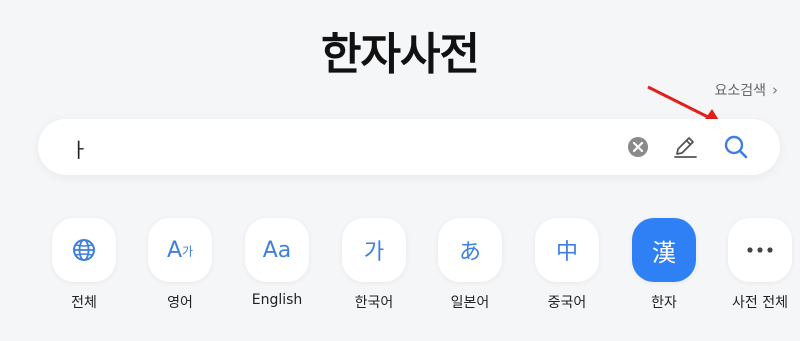  What do you see at coordinates (188, 251) in the screenshot?
I see `icon-sub-letter: 가` at bounding box center [188, 251].